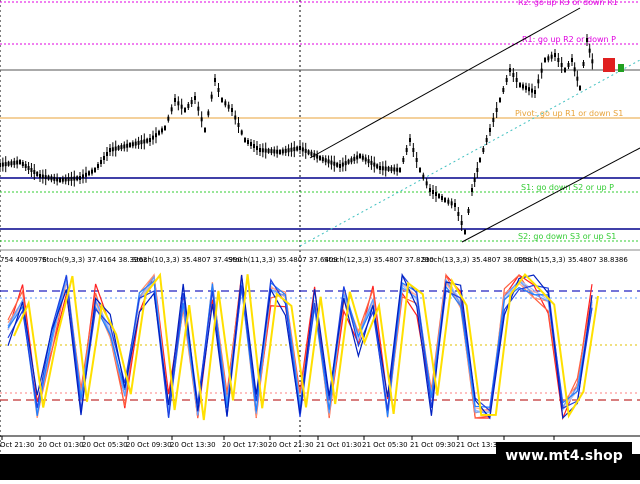 The width and height of the screenshot is (640, 484). Describe the element at coordinates (245, 445) in the screenshot. I see `time-label: 20 Oct 17:30` at that location.